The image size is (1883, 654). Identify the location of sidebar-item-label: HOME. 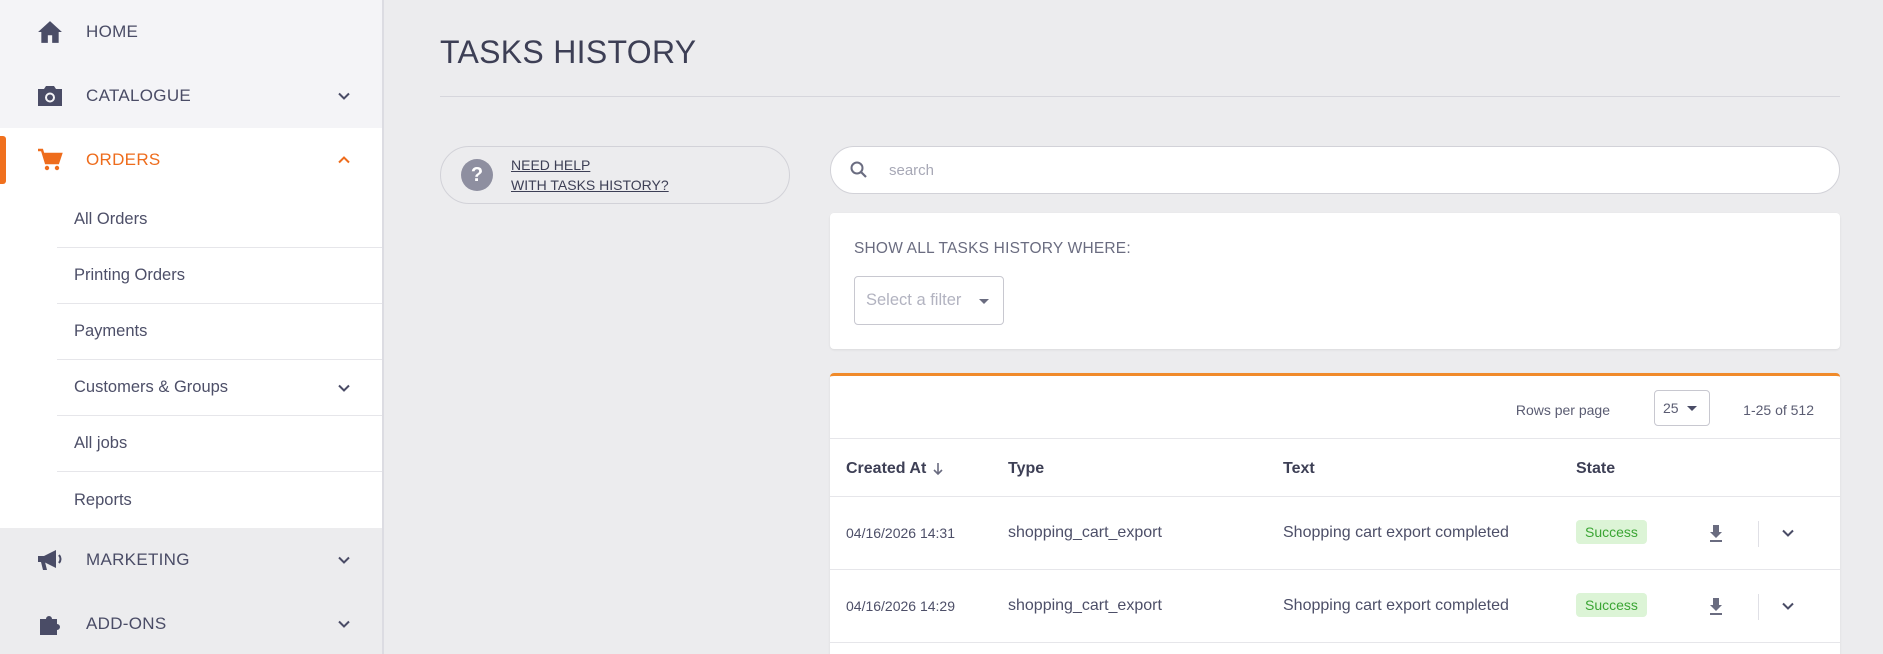
(112, 31).